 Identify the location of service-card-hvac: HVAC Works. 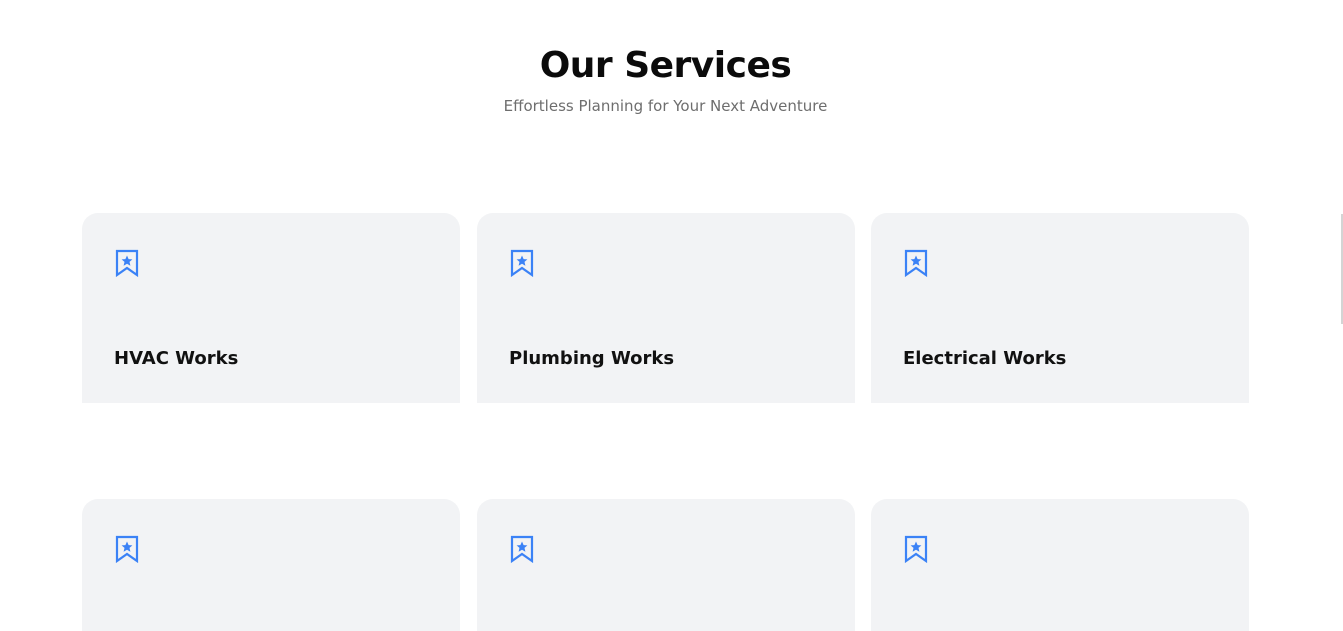
(271, 308).